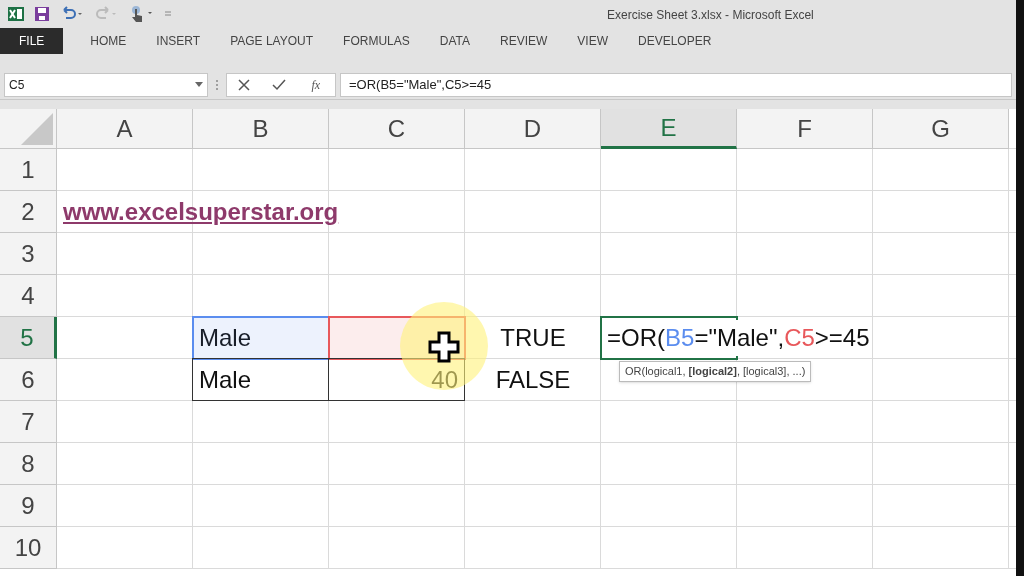  Describe the element at coordinates (28, 380) in the screenshot. I see `row-header: 6` at that location.